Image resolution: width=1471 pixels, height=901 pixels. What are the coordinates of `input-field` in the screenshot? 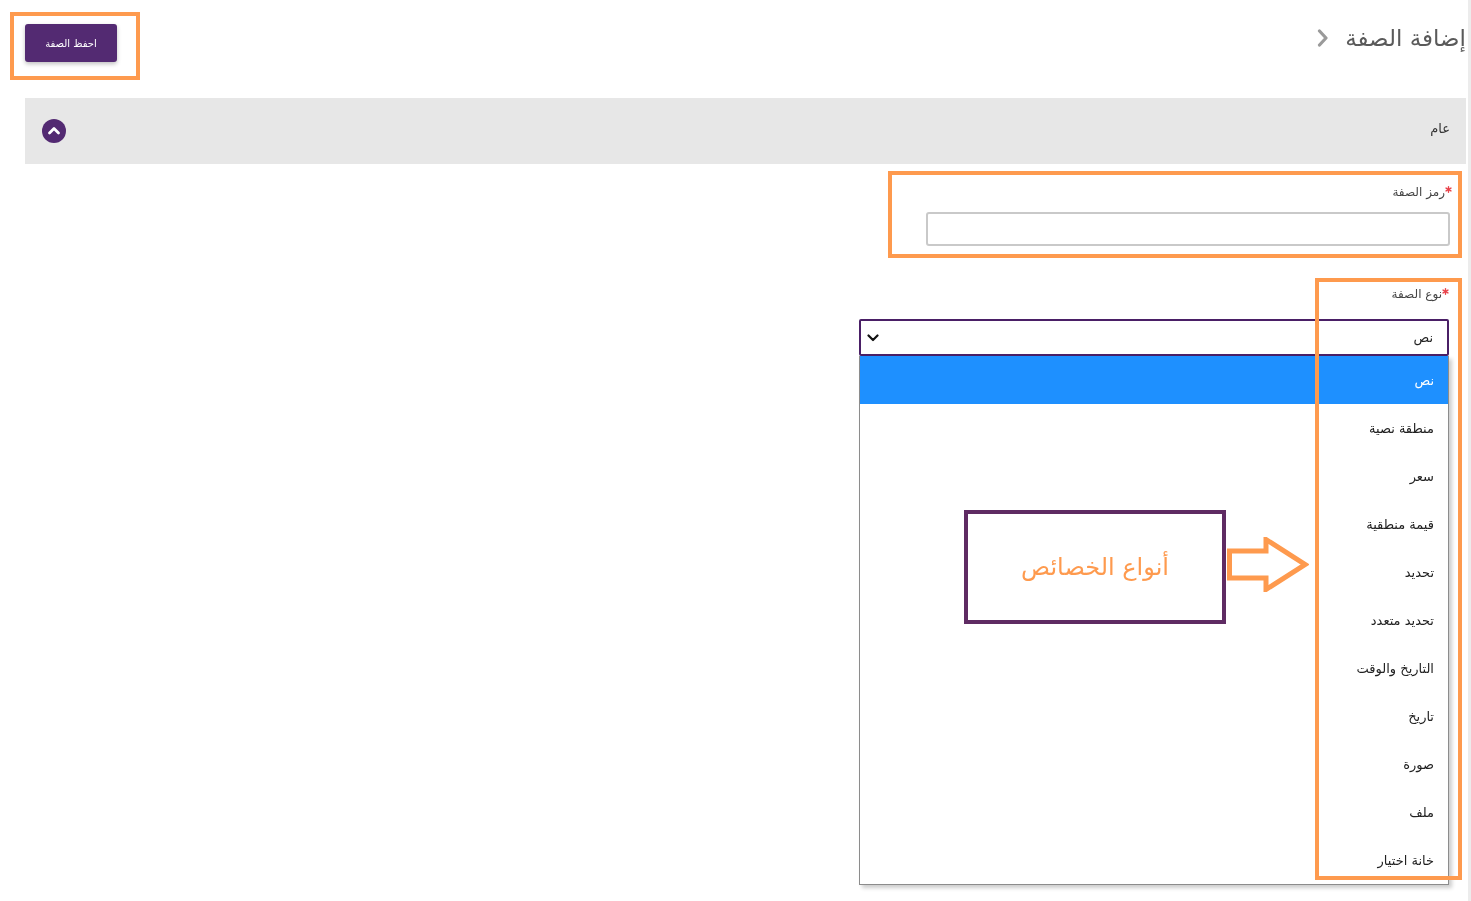 It's located at (1188, 229).